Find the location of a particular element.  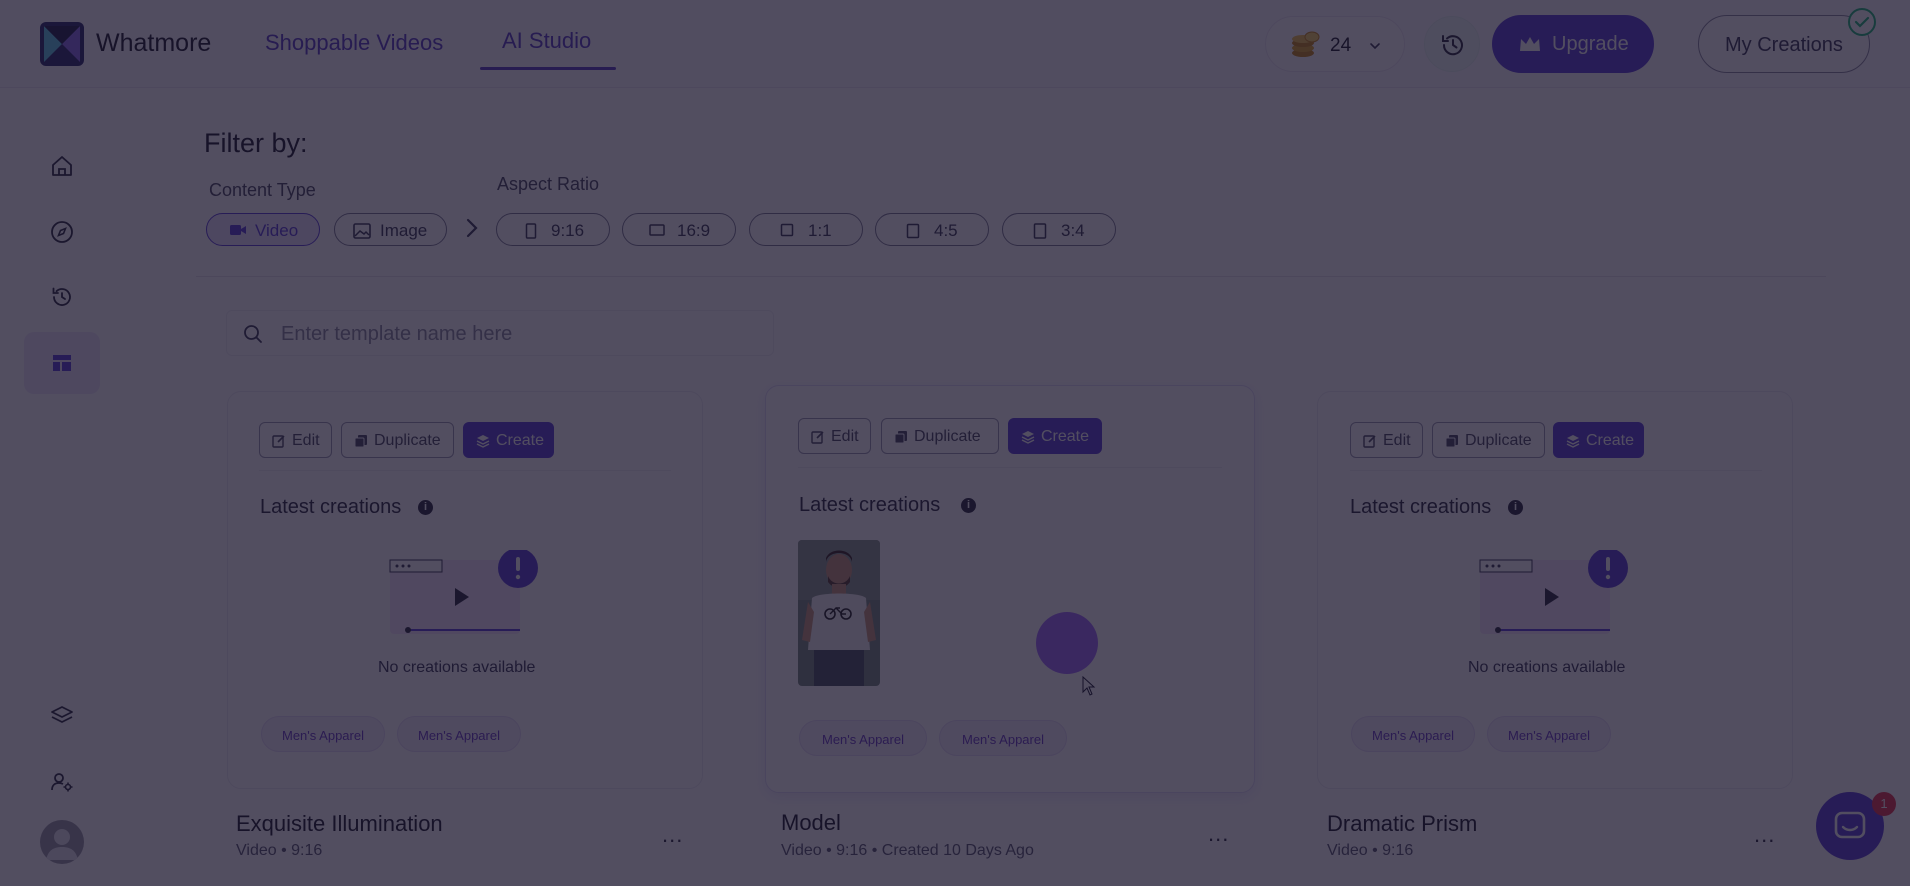

nav-ai-studio: AI Studio is located at coordinates (546, 41).